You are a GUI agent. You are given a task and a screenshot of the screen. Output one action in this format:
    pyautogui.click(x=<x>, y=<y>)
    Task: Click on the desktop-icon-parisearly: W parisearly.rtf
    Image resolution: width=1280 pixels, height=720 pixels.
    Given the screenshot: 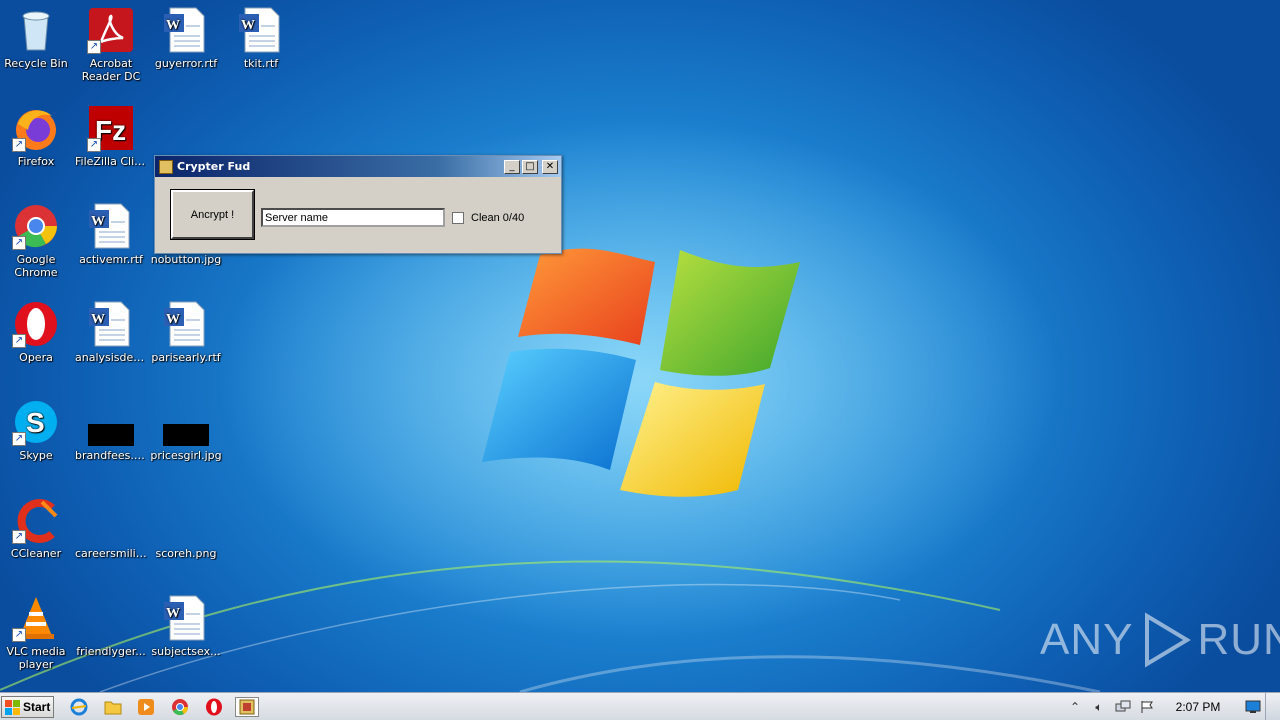 What is the action you would take?
    pyautogui.click(x=186, y=341)
    